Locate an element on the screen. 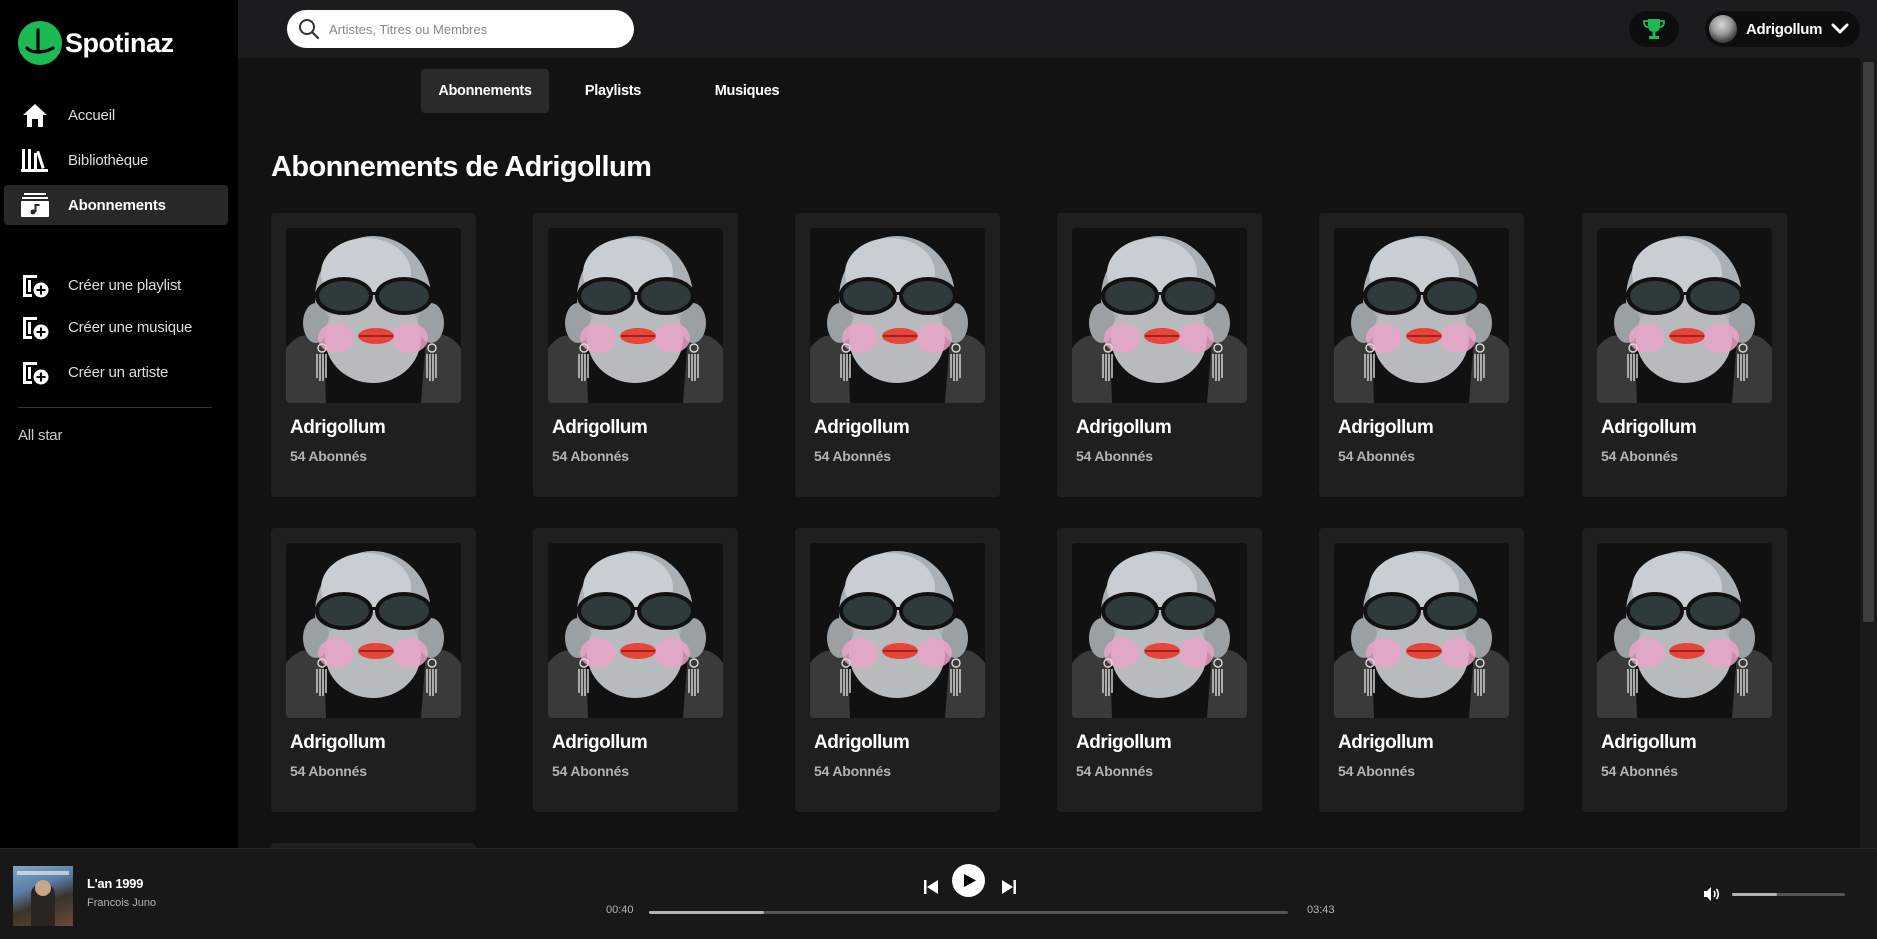 The image size is (1877, 939). sidebar-item-label: Accueil is located at coordinates (91, 115).